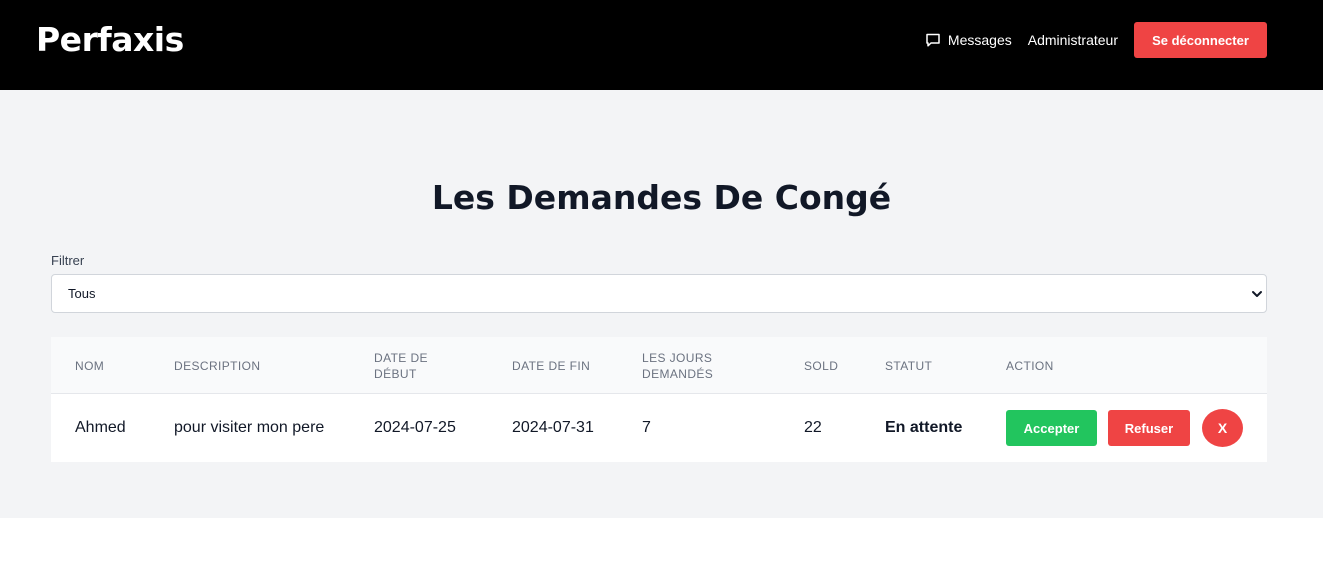 This screenshot has width=1323, height=568. I want to click on header-statut: Statut, so click(909, 365).